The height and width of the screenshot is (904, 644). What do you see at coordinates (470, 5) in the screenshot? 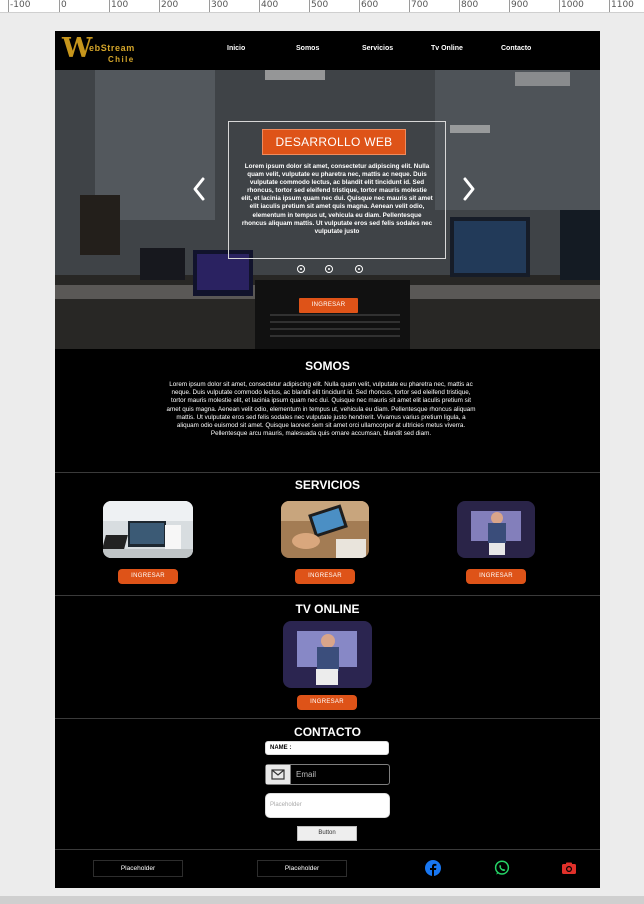
I see `ruler-label: 800` at bounding box center [470, 5].